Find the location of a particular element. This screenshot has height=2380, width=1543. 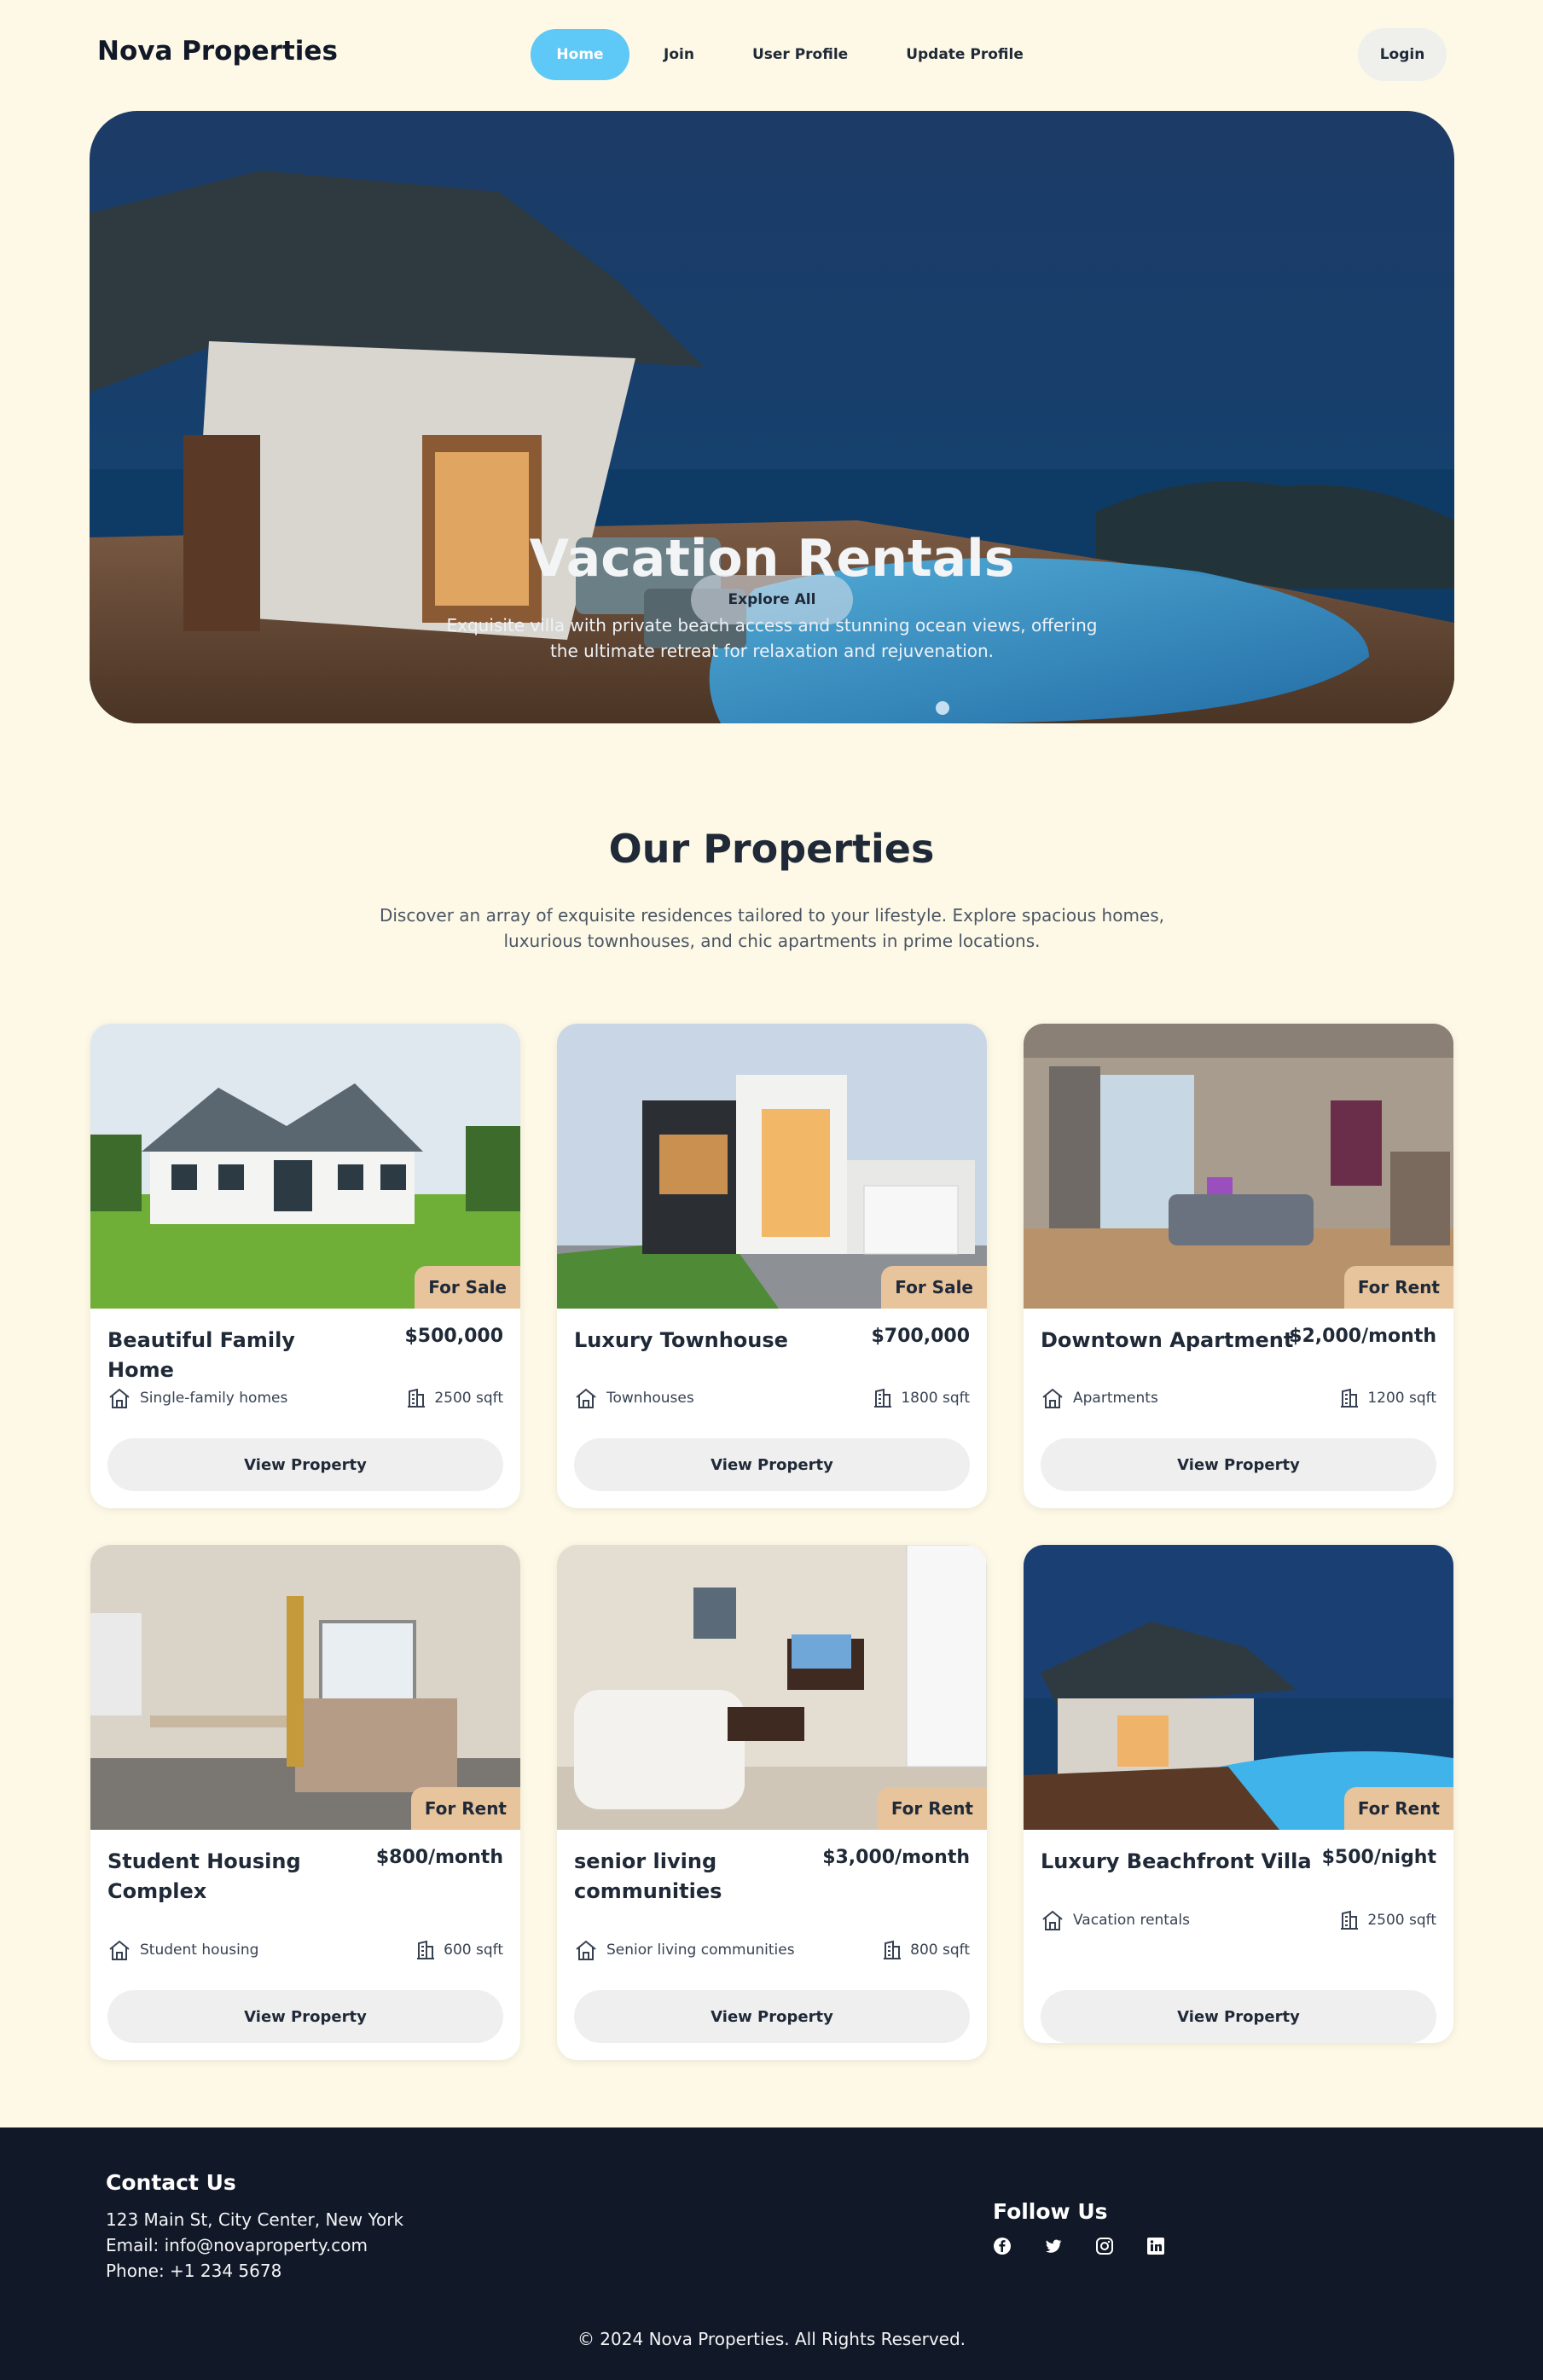

nav-home: Home is located at coordinates (580, 54).